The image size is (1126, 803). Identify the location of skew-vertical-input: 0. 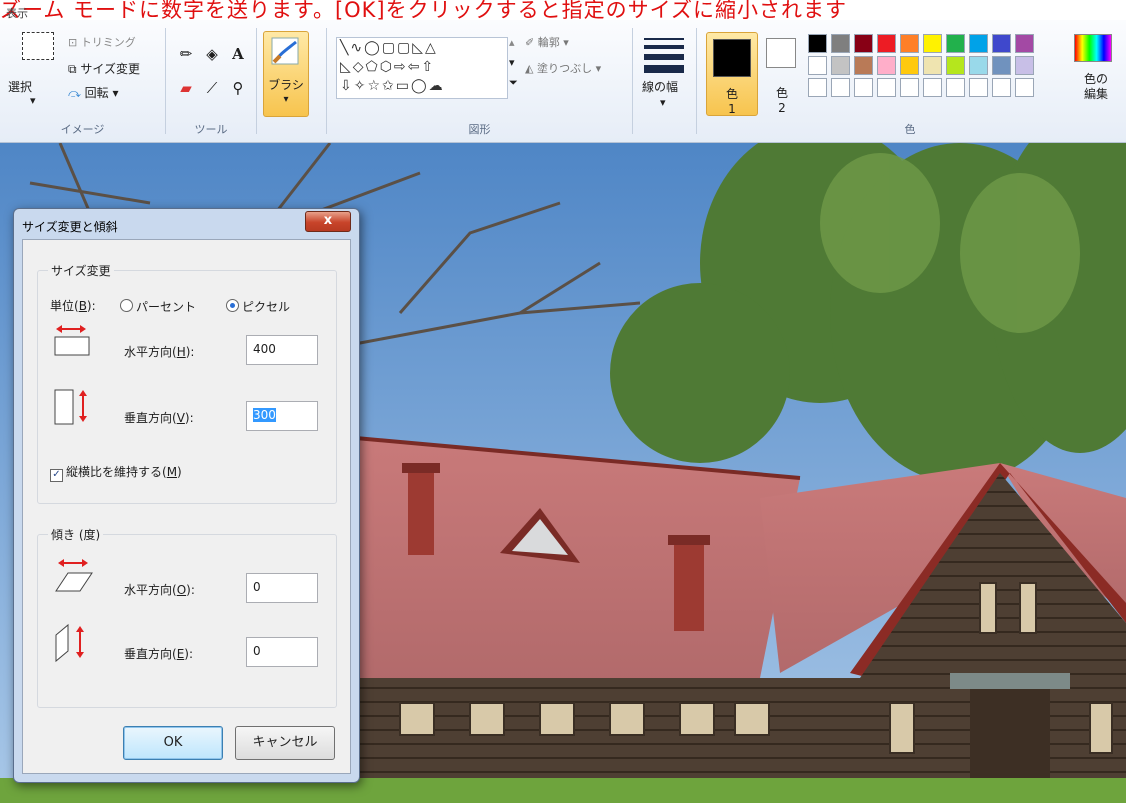
(282, 652).